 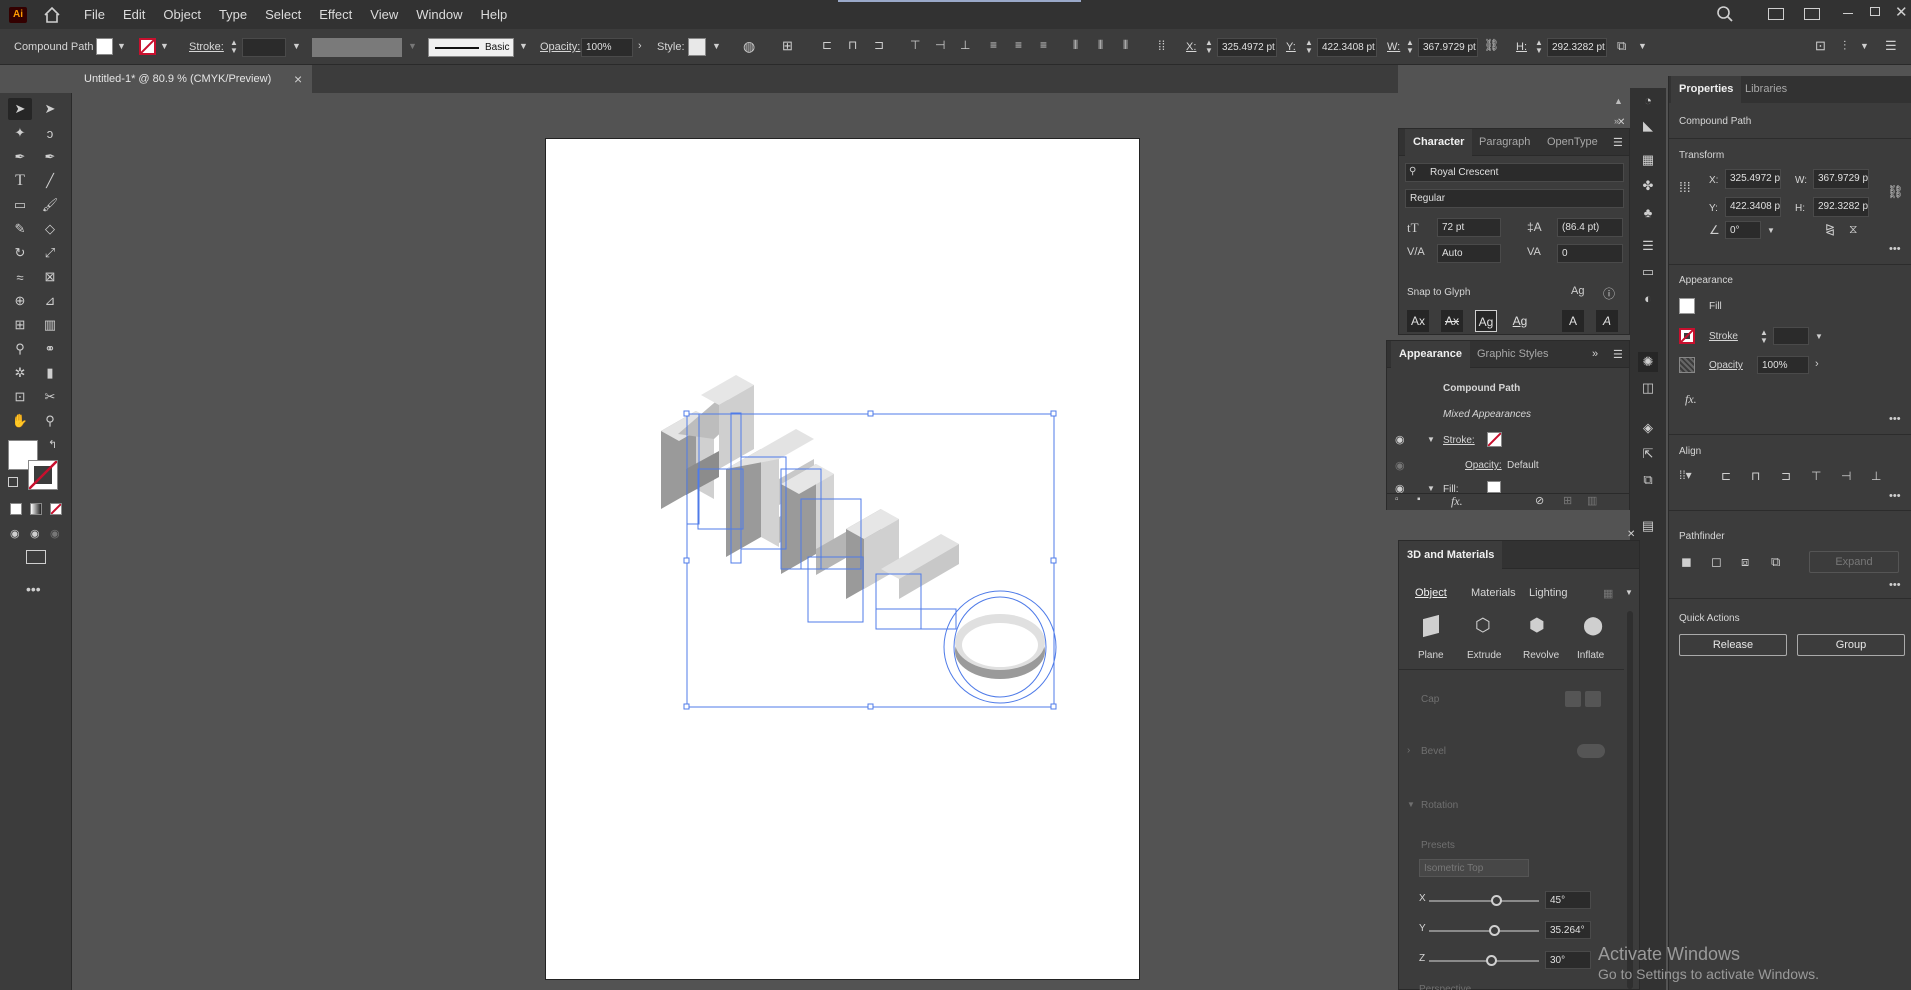 What do you see at coordinates (1590, 227) in the screenshot?
I see `leading-input: (86.4 pt)` at bounding box center [1590, 227].